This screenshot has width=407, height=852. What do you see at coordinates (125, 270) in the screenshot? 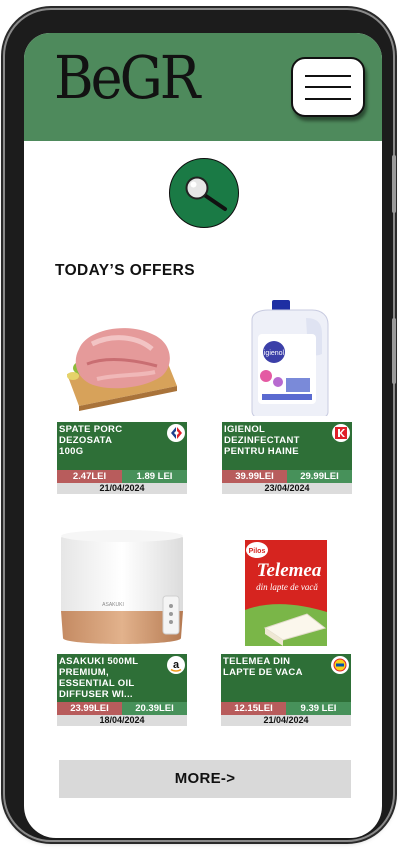
I see `section-title: TODAY’S OFFERS` at bounding box center [125, 270].